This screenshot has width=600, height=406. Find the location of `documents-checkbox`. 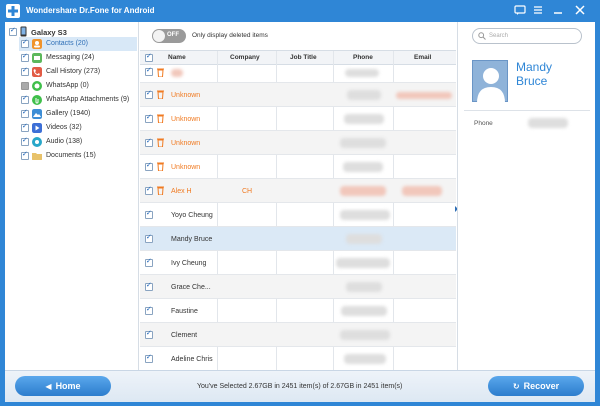

documents-checkbox is located at coordinates (25, 155).